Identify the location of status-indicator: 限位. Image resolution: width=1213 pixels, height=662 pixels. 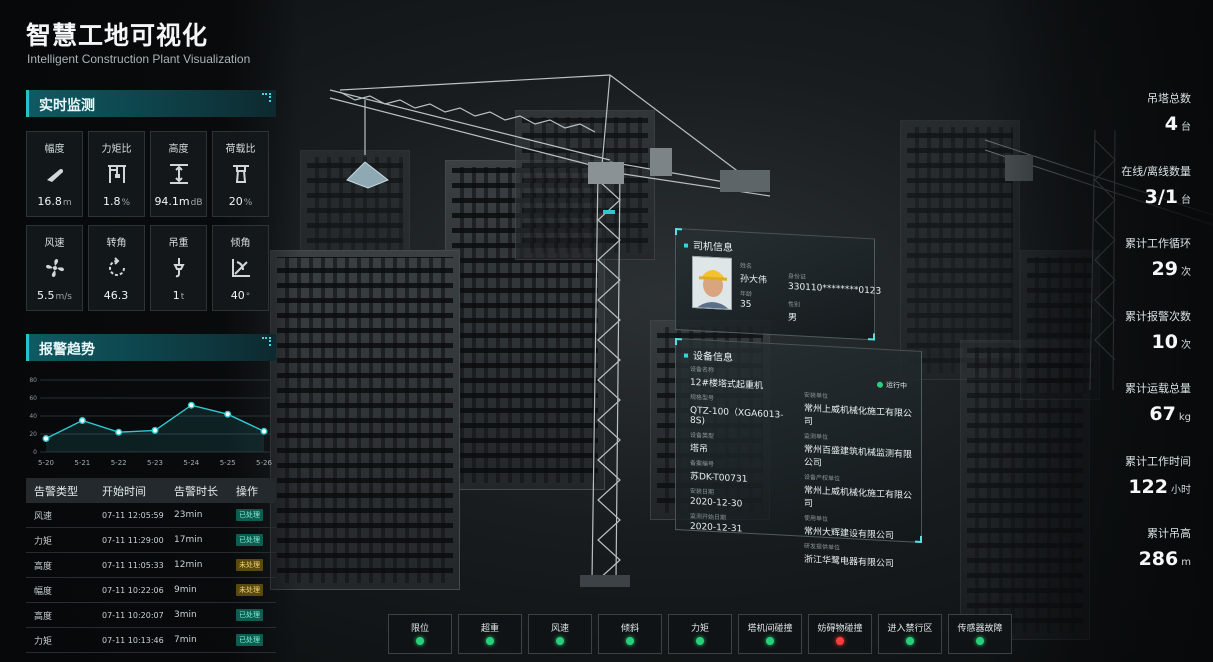
(420, 634).